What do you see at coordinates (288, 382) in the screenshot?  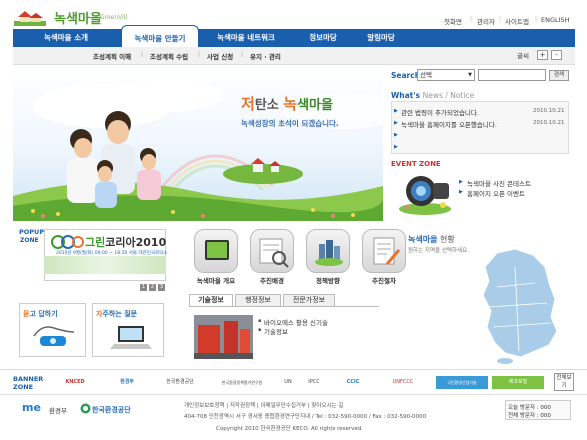 I see `banner-un: UN` at bounding box center [288, 382].